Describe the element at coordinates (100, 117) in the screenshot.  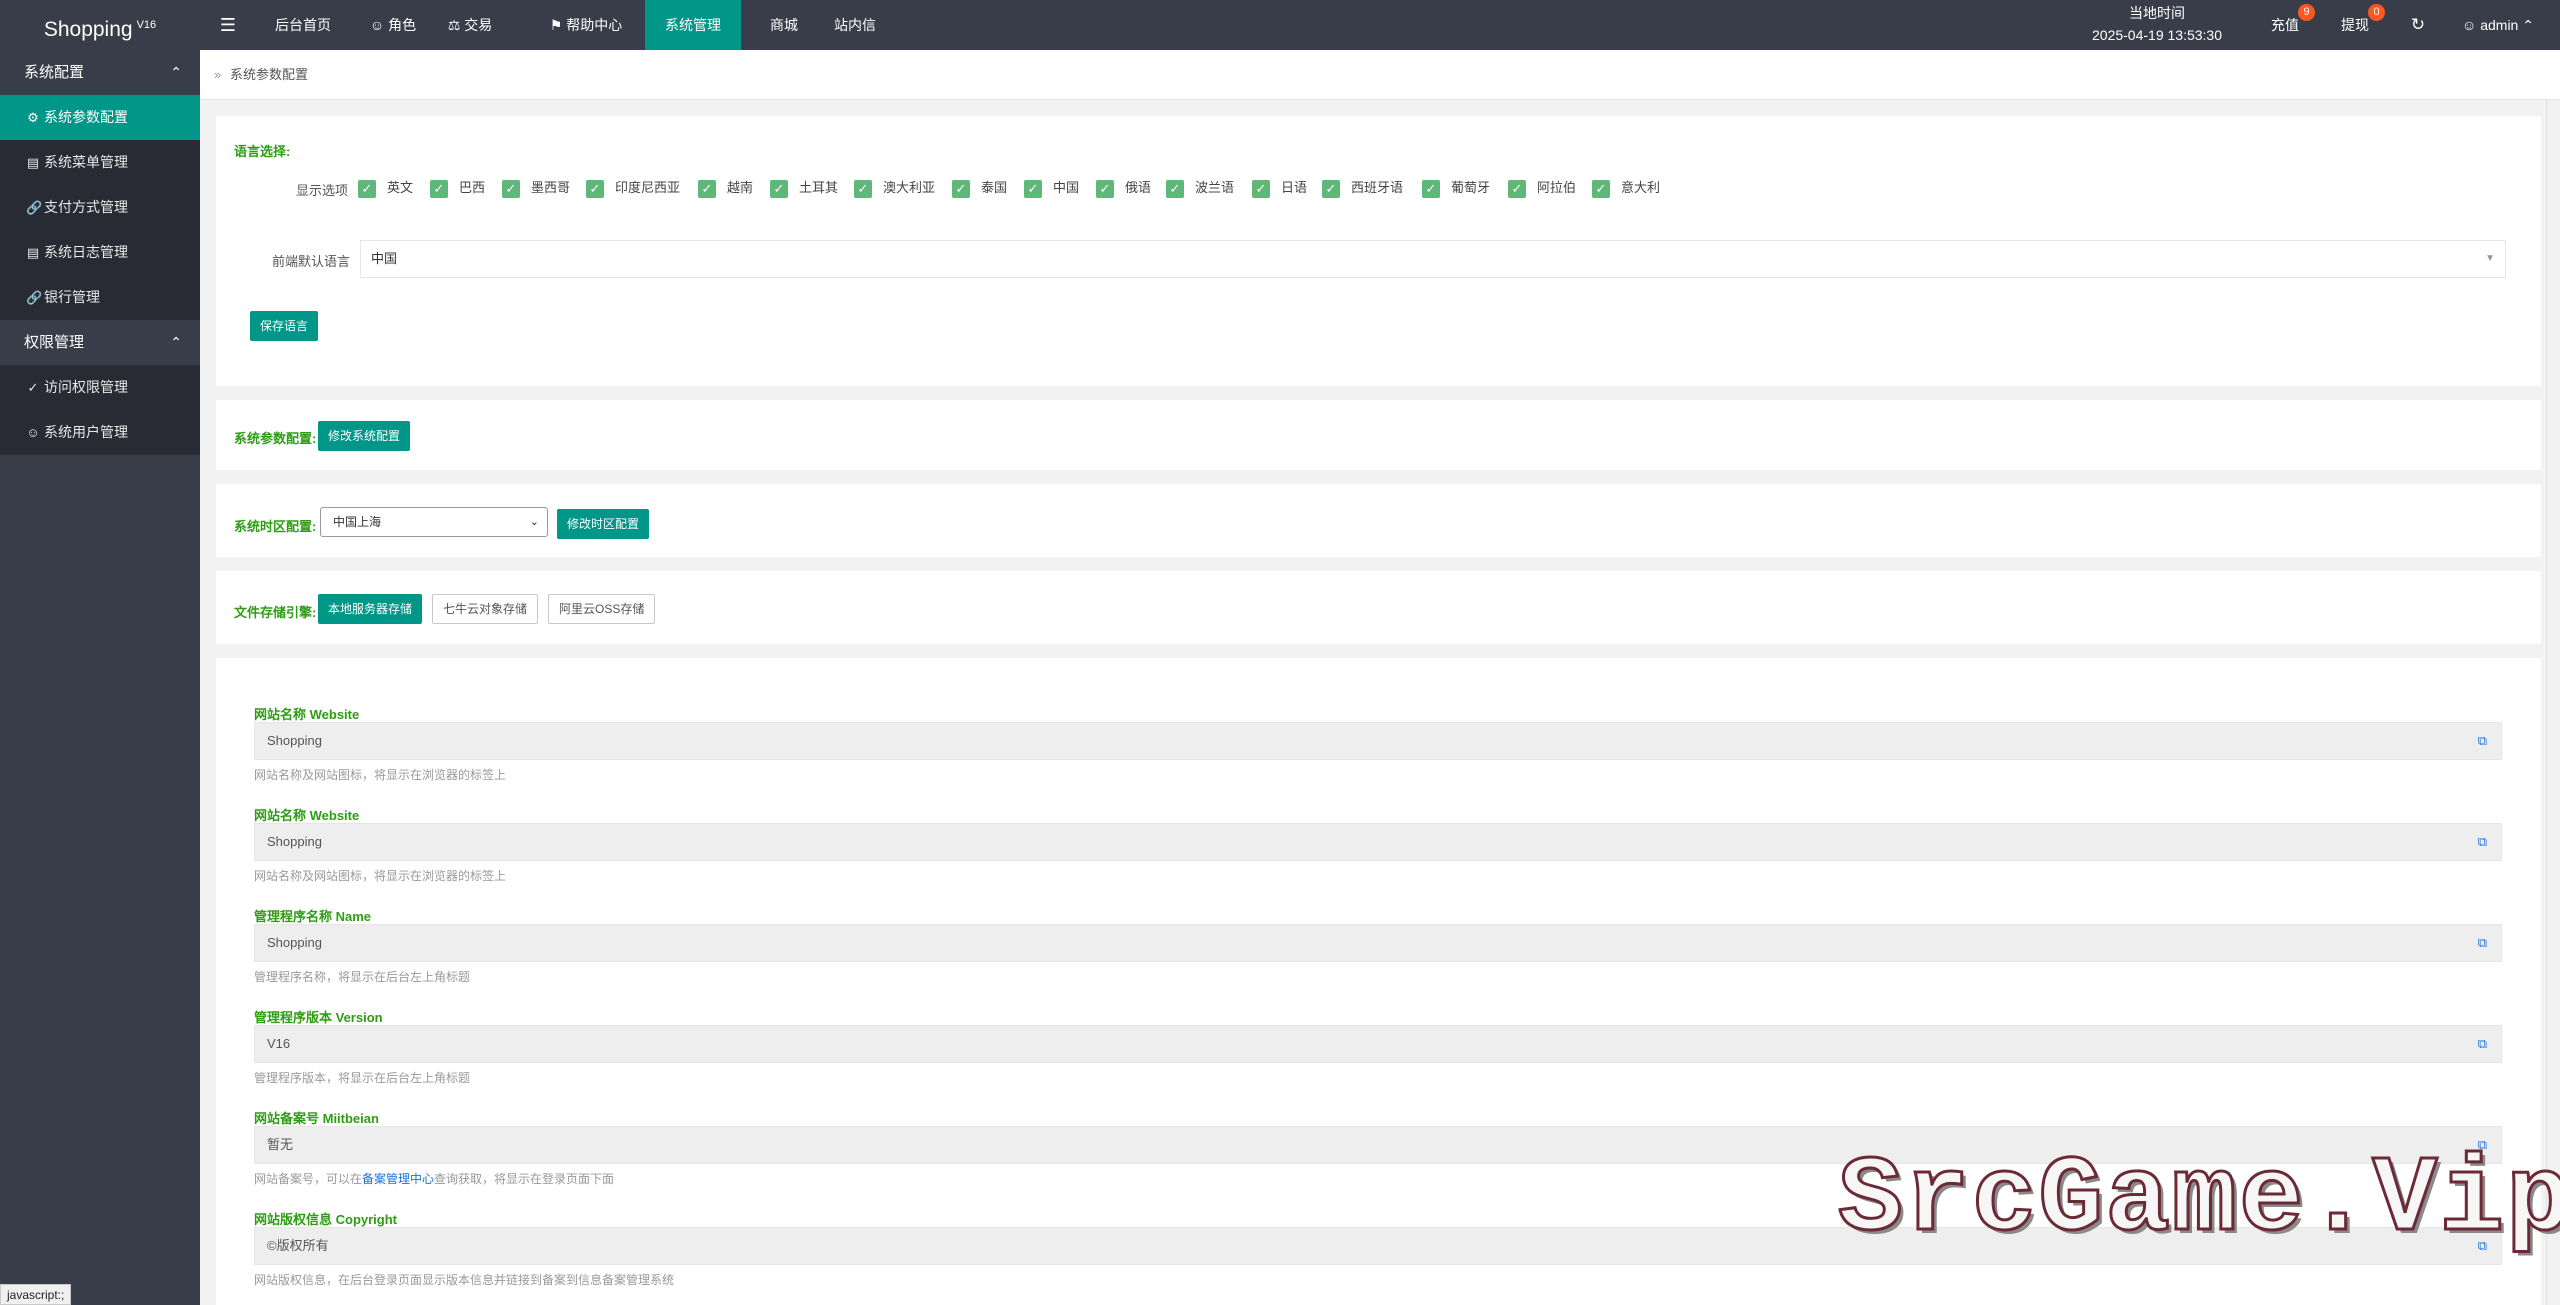
I see `sidebar-item-system-params: ⚙ 系统参数配置` at that location.